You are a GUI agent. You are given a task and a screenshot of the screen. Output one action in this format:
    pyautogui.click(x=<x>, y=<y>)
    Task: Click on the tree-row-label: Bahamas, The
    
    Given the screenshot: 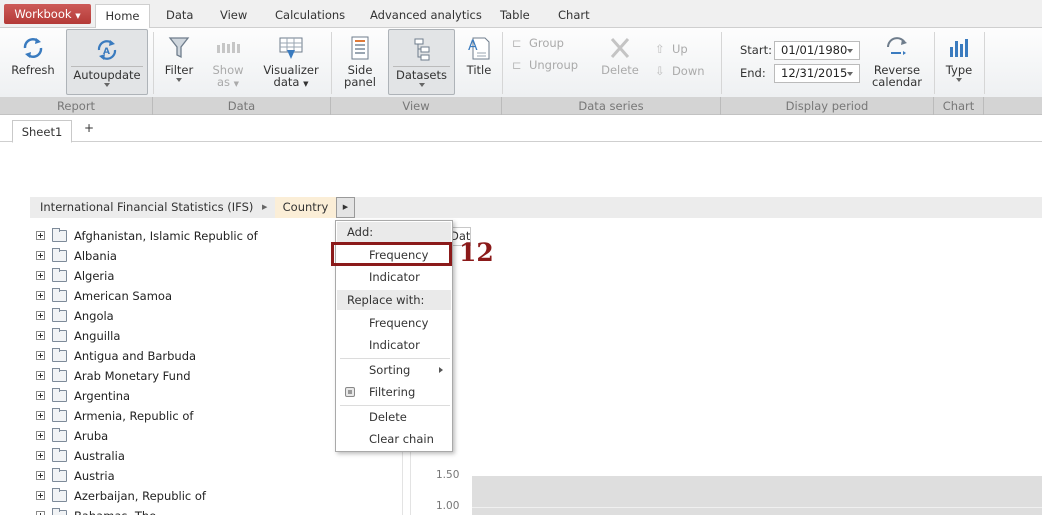 What is the action you would take?
    pyautogui.click(x=115, y=510)
    